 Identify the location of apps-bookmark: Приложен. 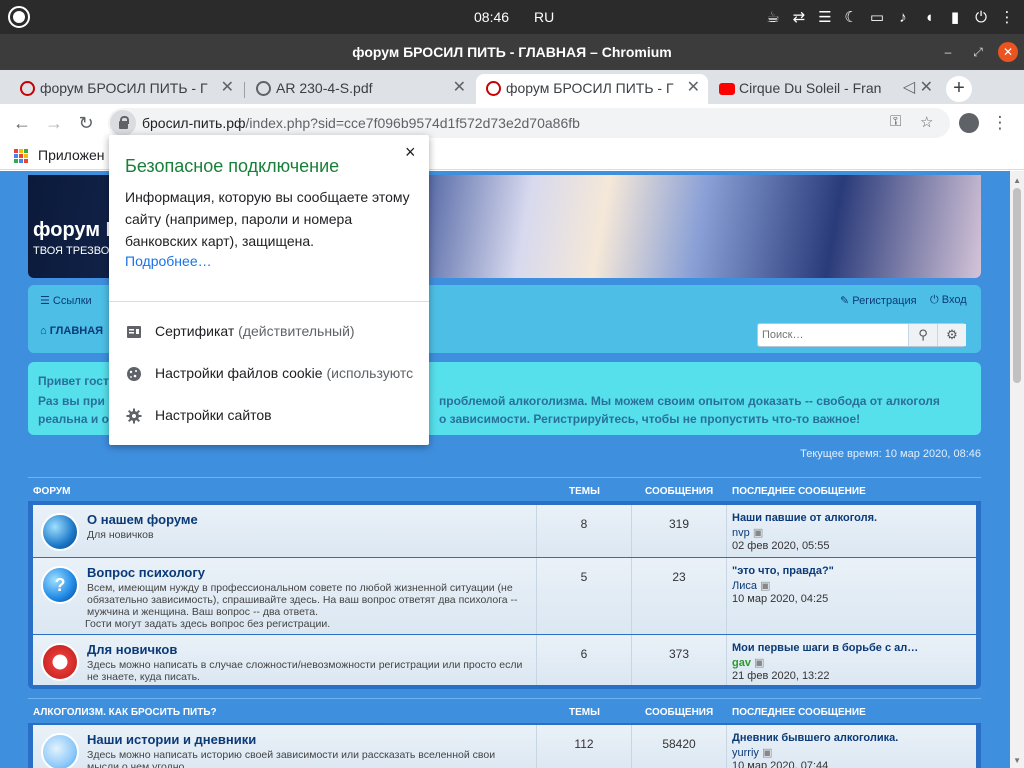
(71, 155).